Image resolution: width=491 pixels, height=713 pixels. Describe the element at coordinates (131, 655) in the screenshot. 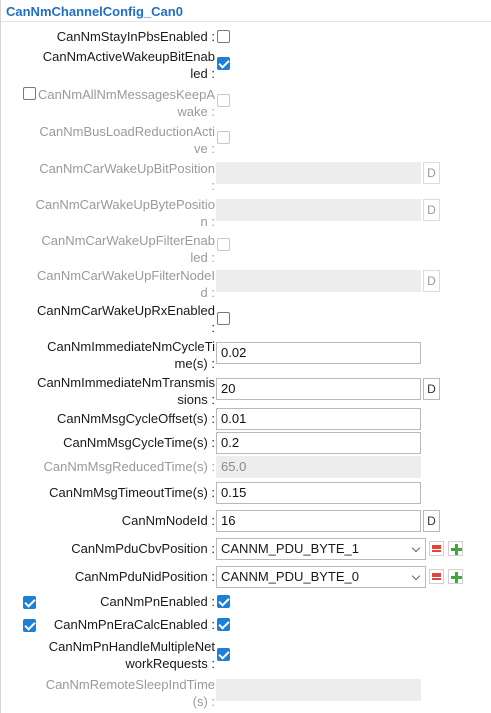

I see `pn-handle-multiple-label: CanNmPnHandleMultipleNetworkRequests :` at that location.